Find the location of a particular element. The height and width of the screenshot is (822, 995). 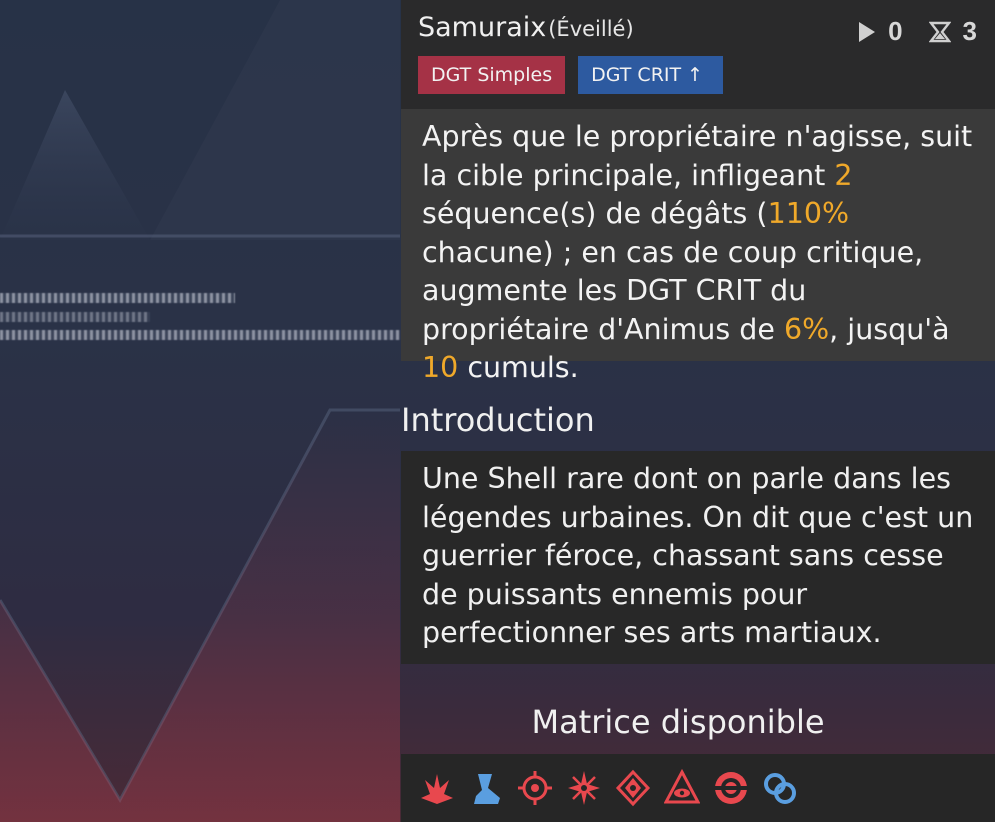

flame-burst-icon is located at coordinates (437, 788).